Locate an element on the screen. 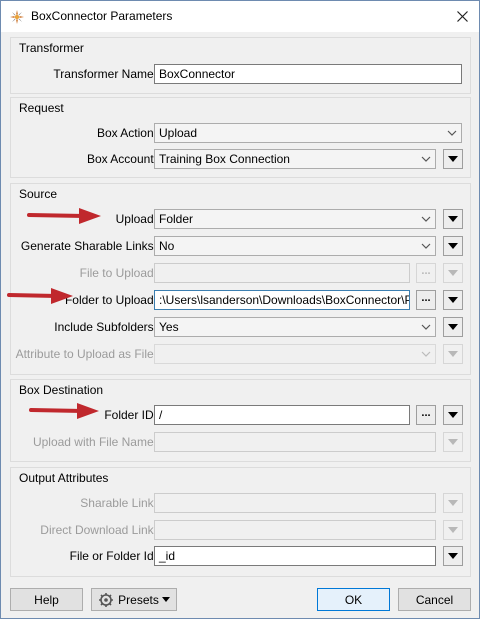 The width and height of the screenshot is (480, 619). row-sharable-link: Sharable Link: is located at coordinates (240, 503).